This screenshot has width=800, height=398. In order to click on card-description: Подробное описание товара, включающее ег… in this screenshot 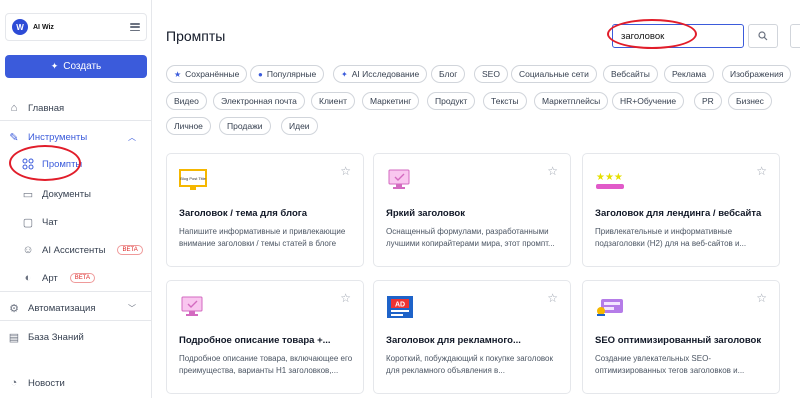, I will do `click(266, 364)`.